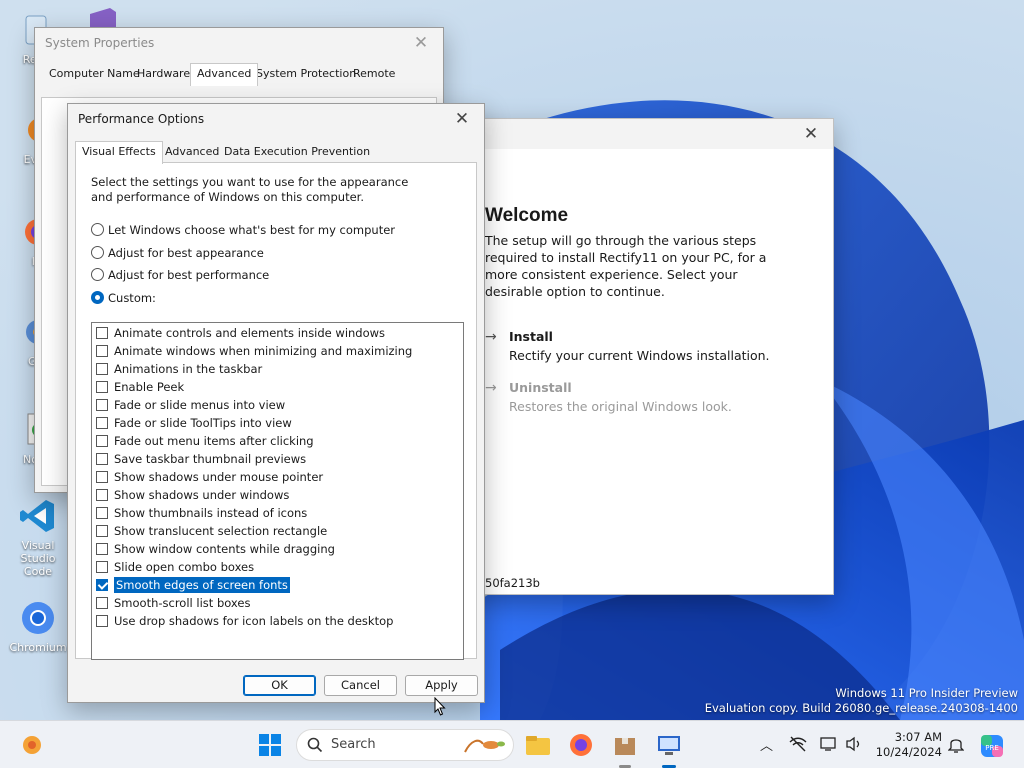  I want to click on visual-effect-label: Show translucent selection rectangle, so click(221, 531).